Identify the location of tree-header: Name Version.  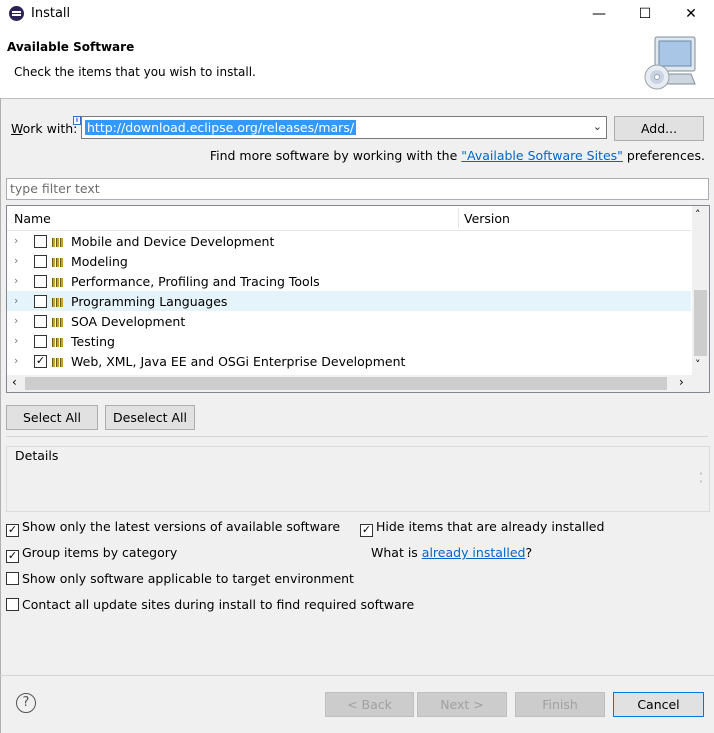
(349, 218).